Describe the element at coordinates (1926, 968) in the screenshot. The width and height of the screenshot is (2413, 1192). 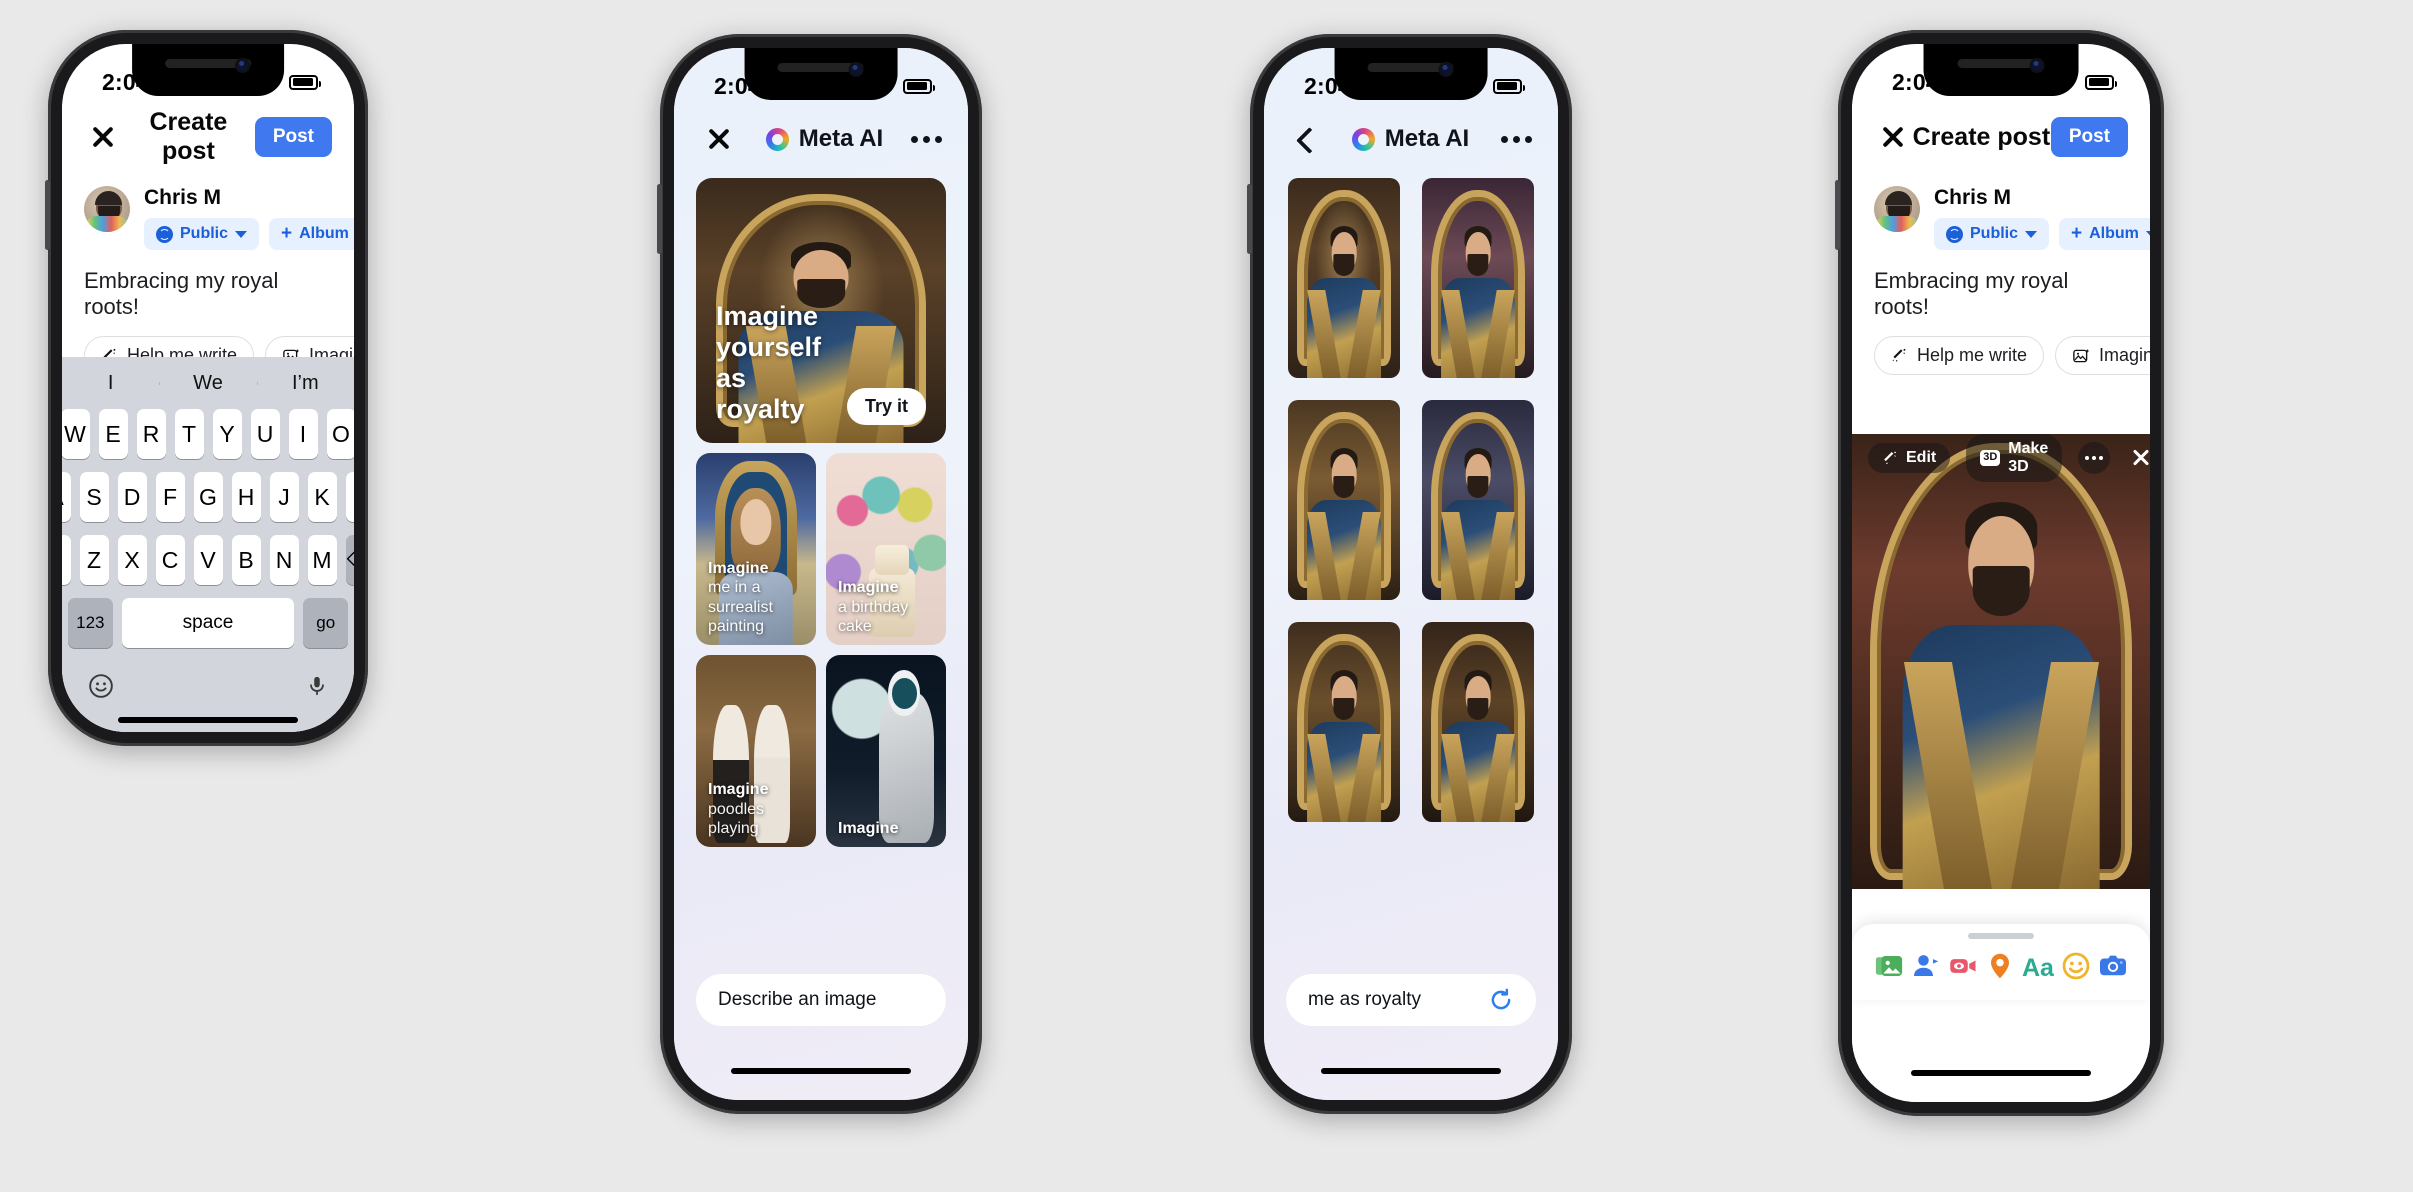
I see `tag-person-icon` at that location.